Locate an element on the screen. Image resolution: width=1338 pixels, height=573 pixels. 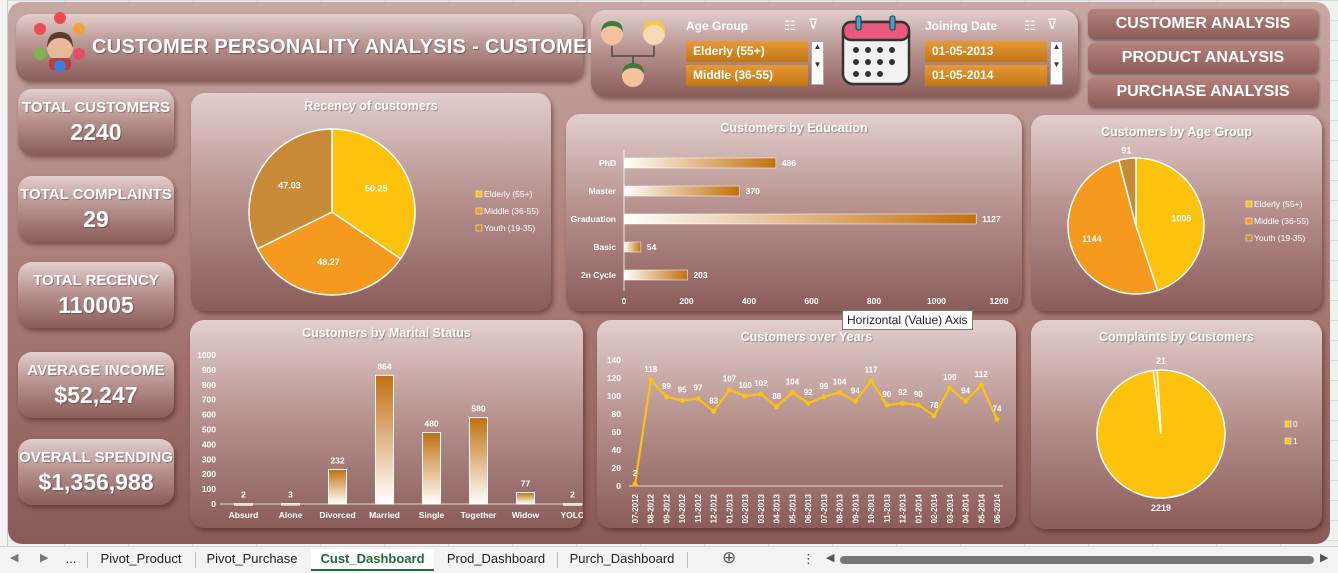
tick-label: 300 is located at coordinates (209, 459).